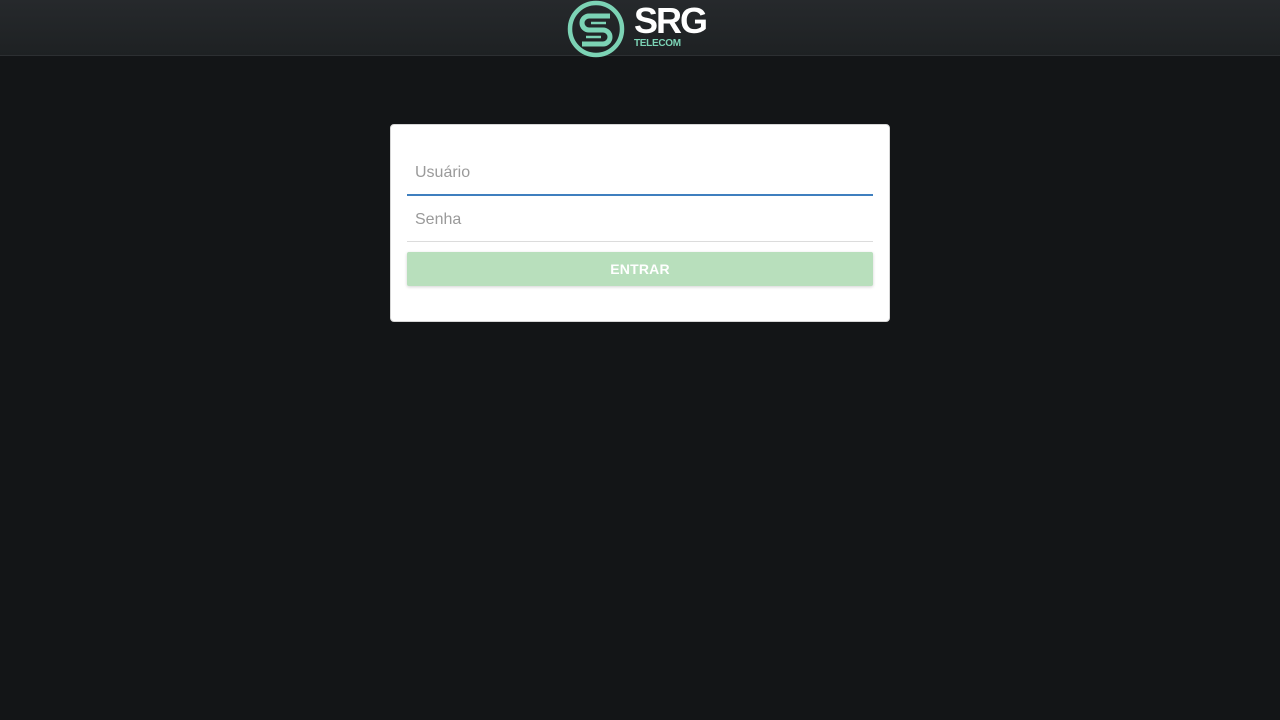 This screenshot has width=1280, height=720. I want to click on top-bar: SRG TELECOM, so click(640, 29).